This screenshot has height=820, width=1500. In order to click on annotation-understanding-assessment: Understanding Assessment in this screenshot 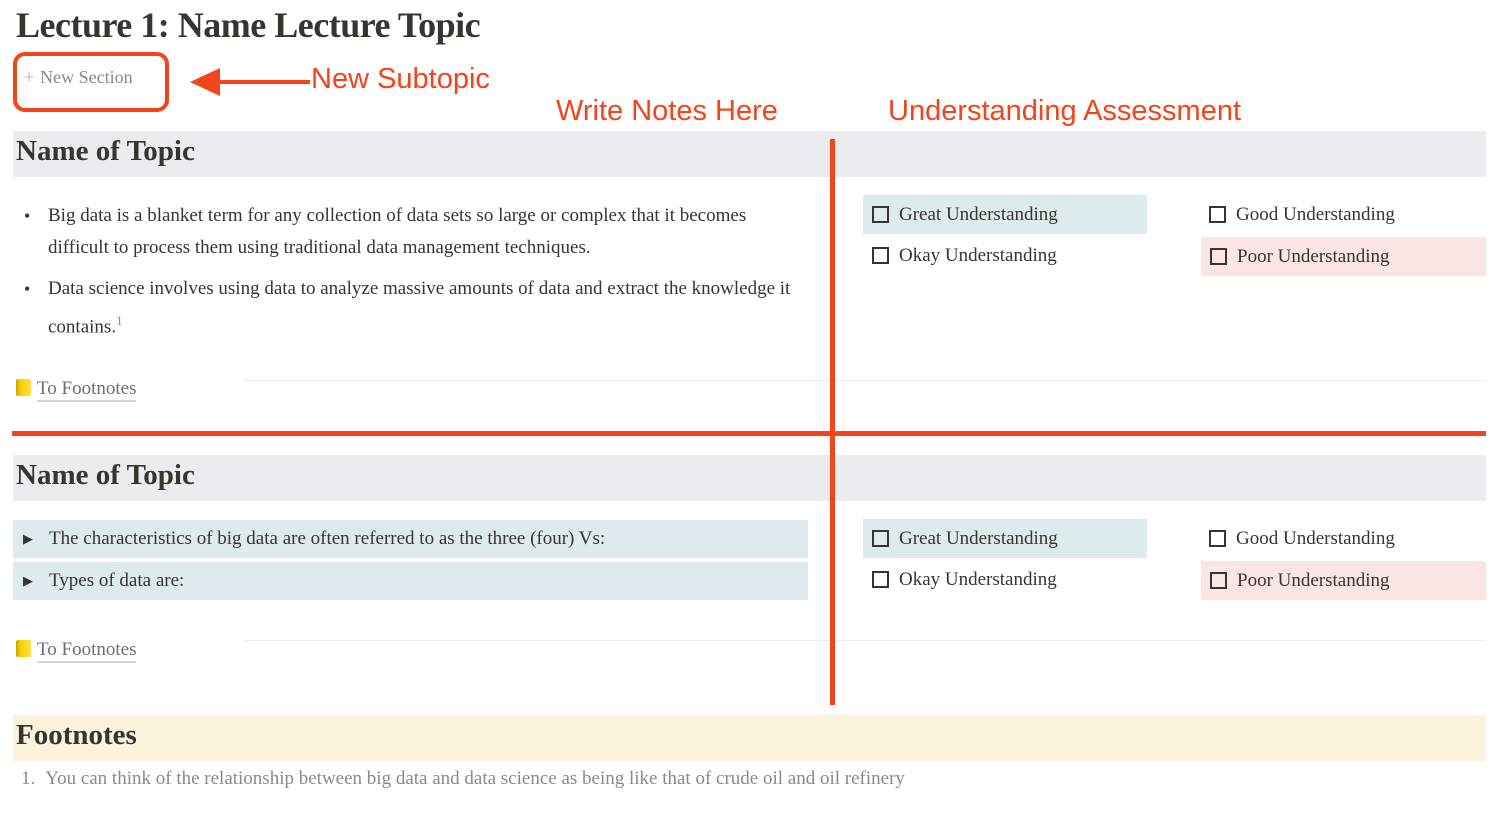, I will do `click(1065, 111)`.